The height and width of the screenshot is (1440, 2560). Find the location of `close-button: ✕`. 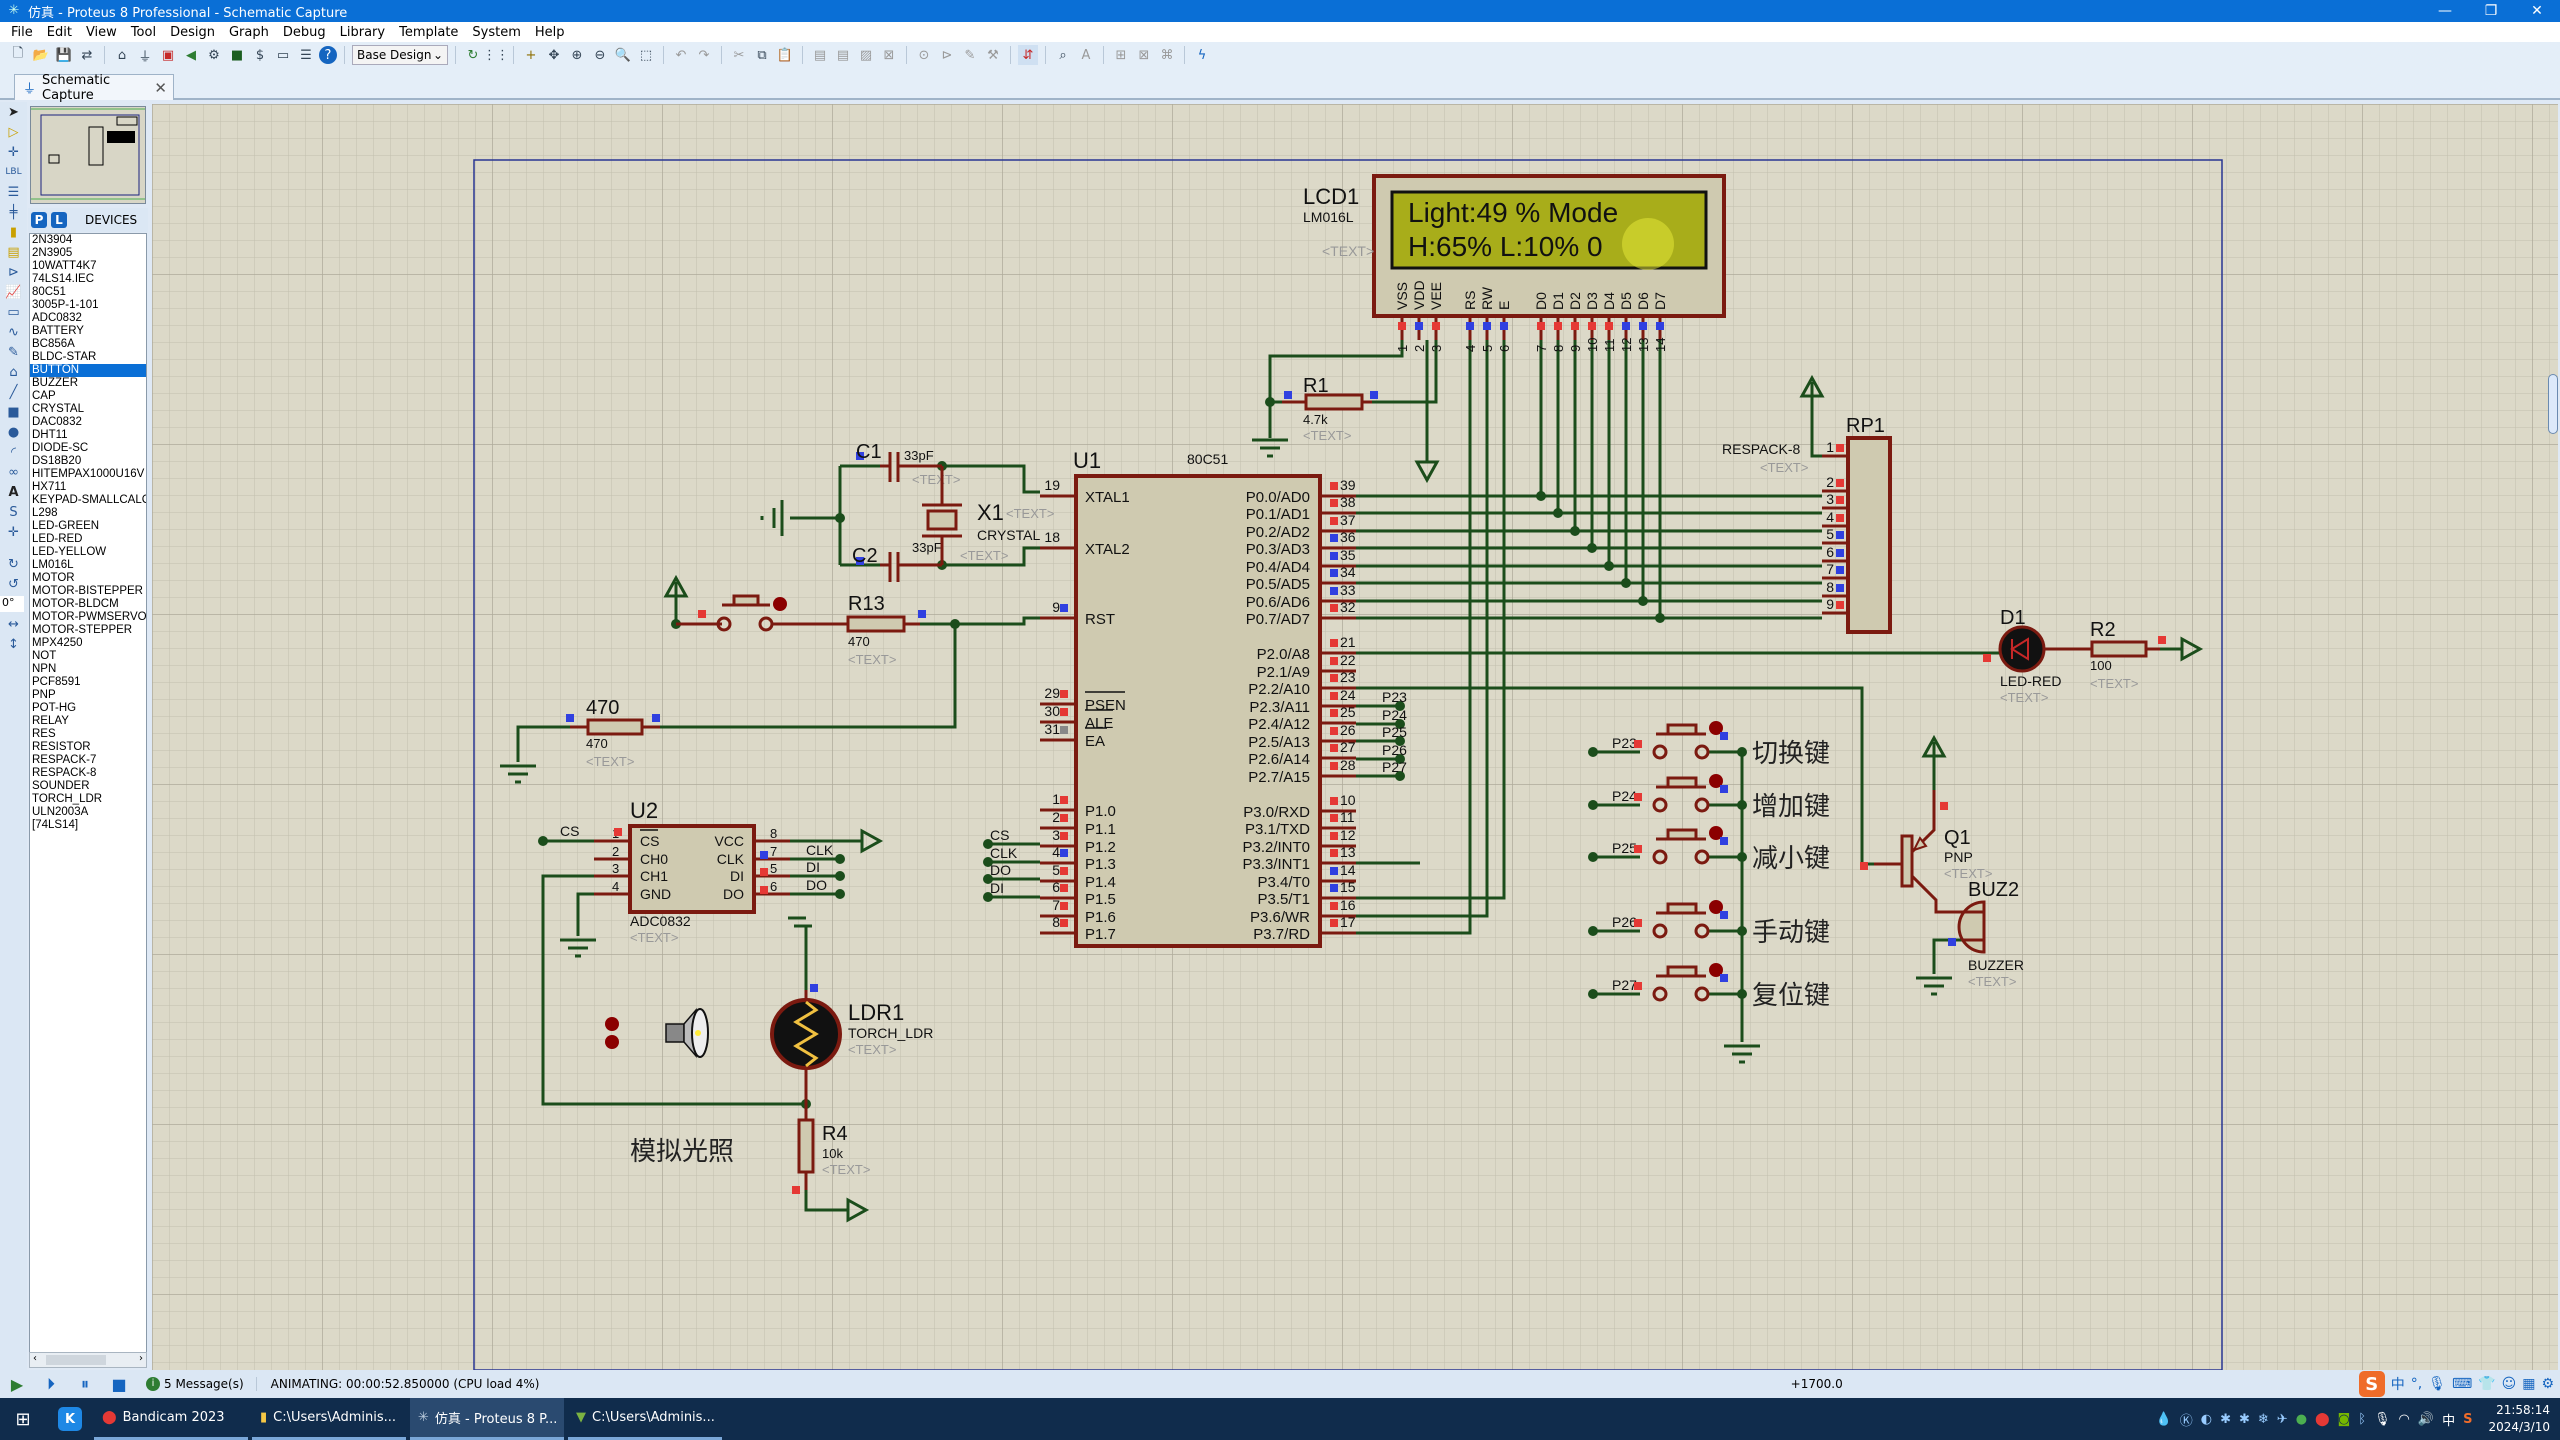

close-button: ✕ is located at coordinates (2537, 11).